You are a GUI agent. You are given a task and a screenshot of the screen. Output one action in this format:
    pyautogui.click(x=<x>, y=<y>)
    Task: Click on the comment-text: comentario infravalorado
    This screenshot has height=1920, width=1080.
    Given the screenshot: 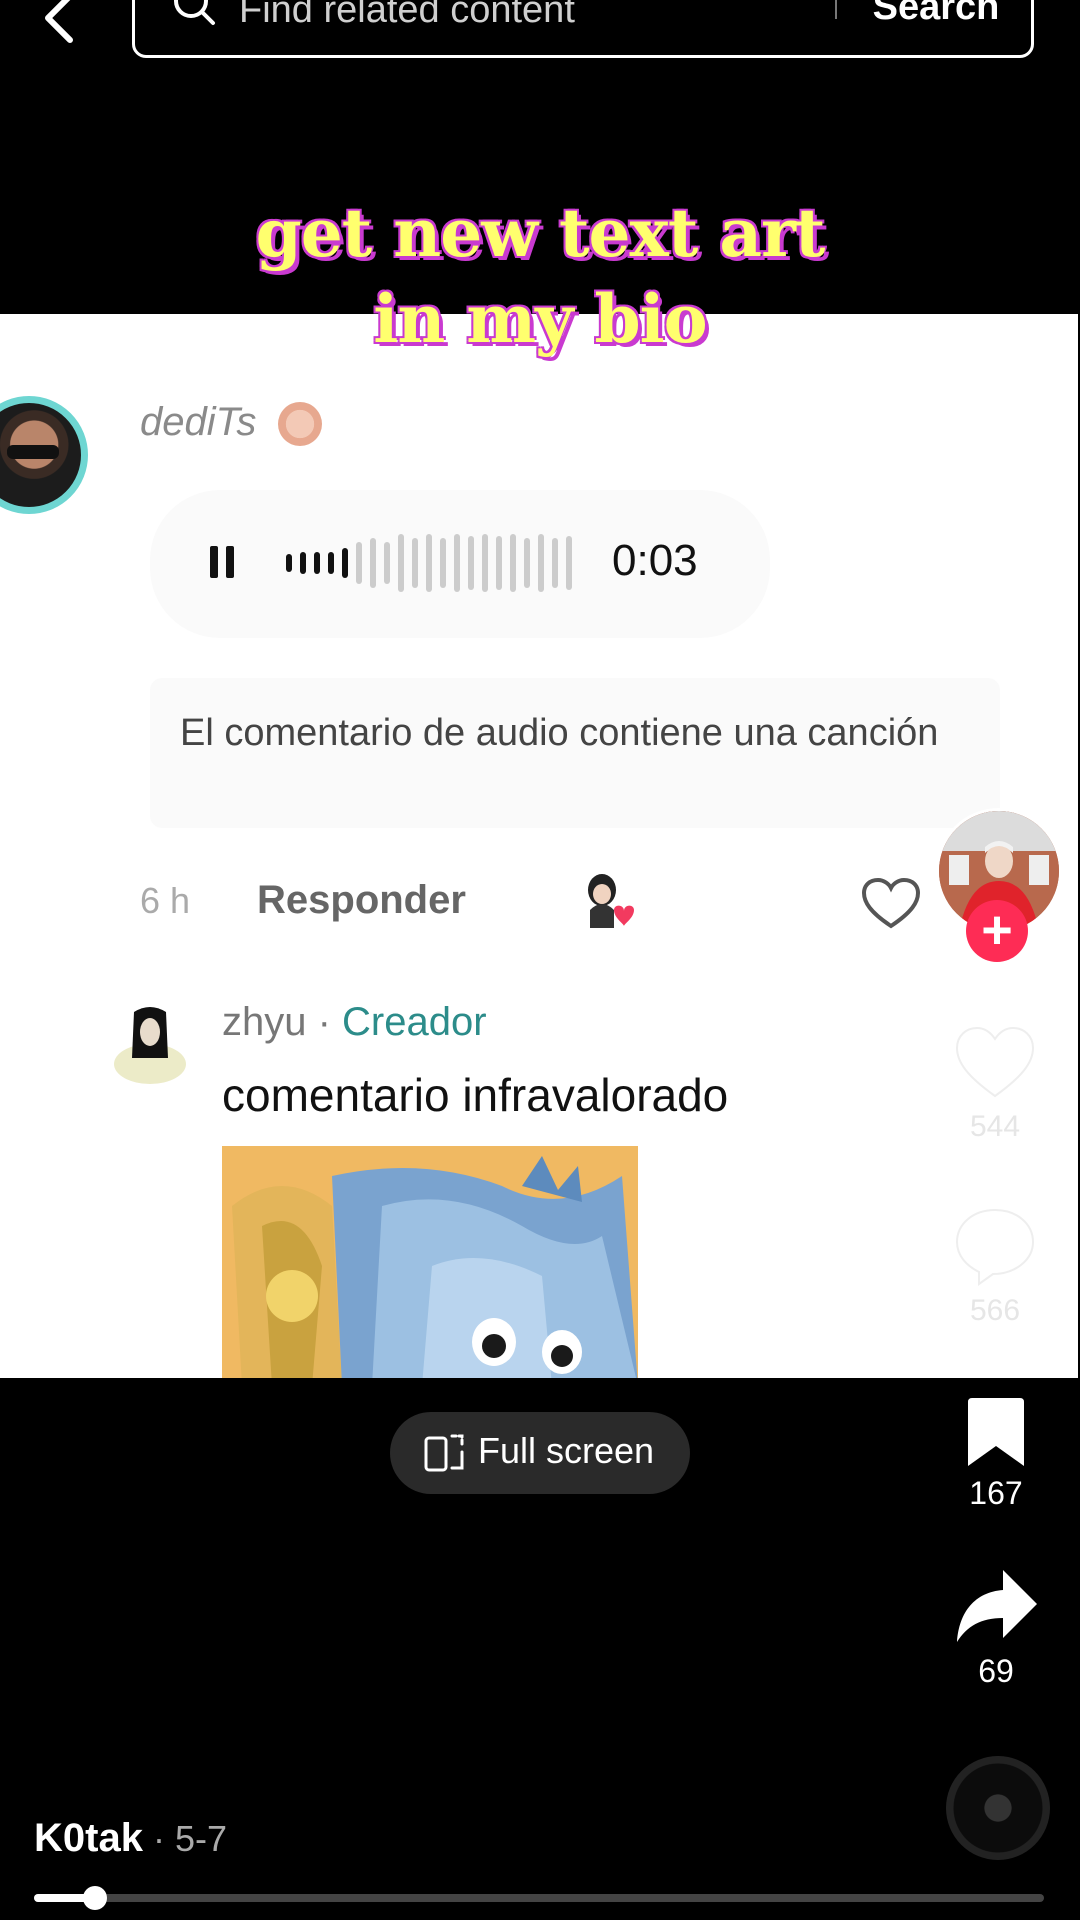 What is the action you would take?
    pyautogui.click(x=475, y=1095)
    